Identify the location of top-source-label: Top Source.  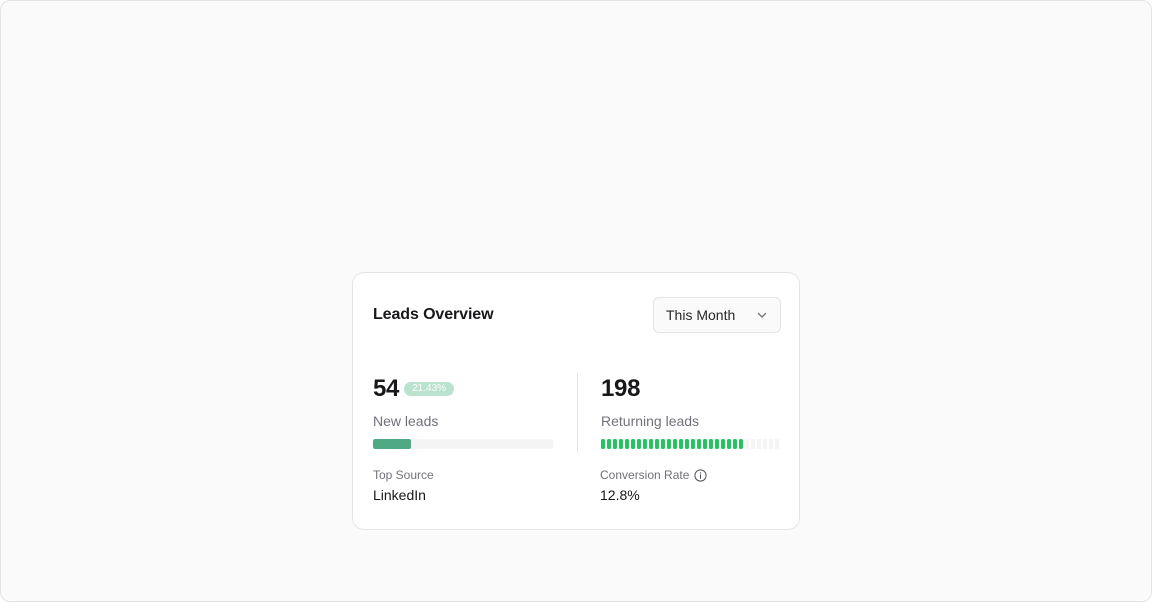
(403, 475).